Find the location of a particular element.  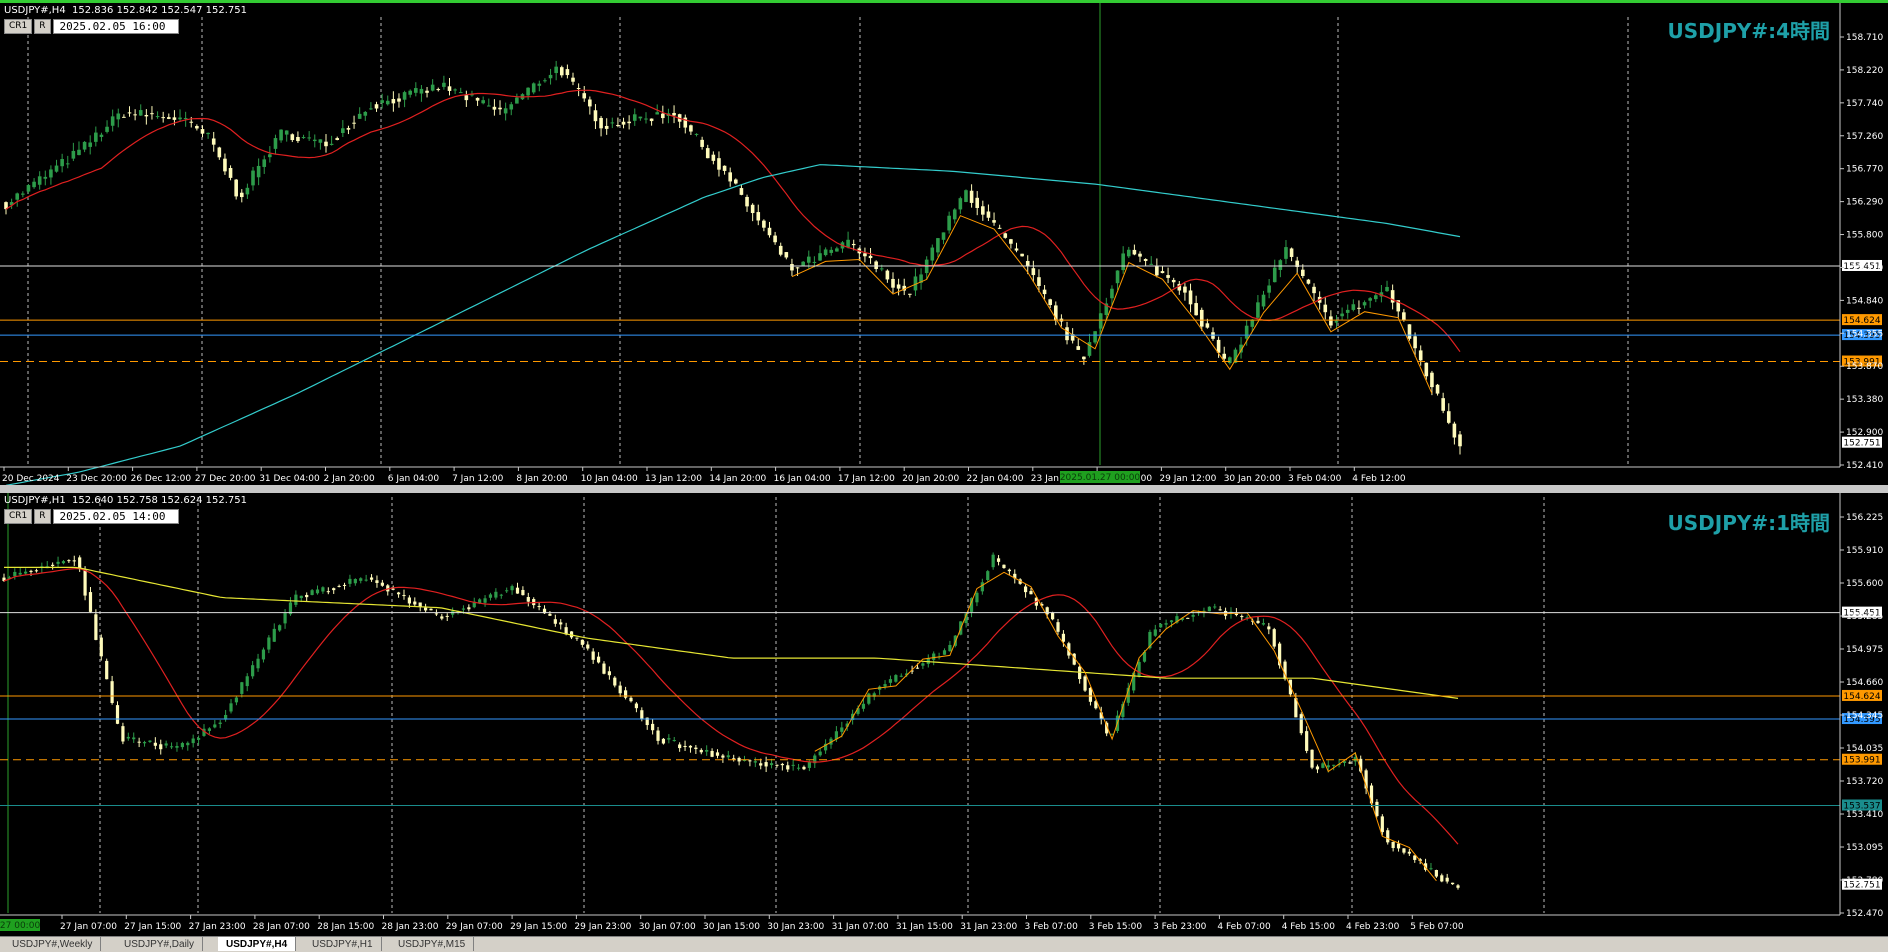

h4-r-button: R is located at coordinates (42, 26).